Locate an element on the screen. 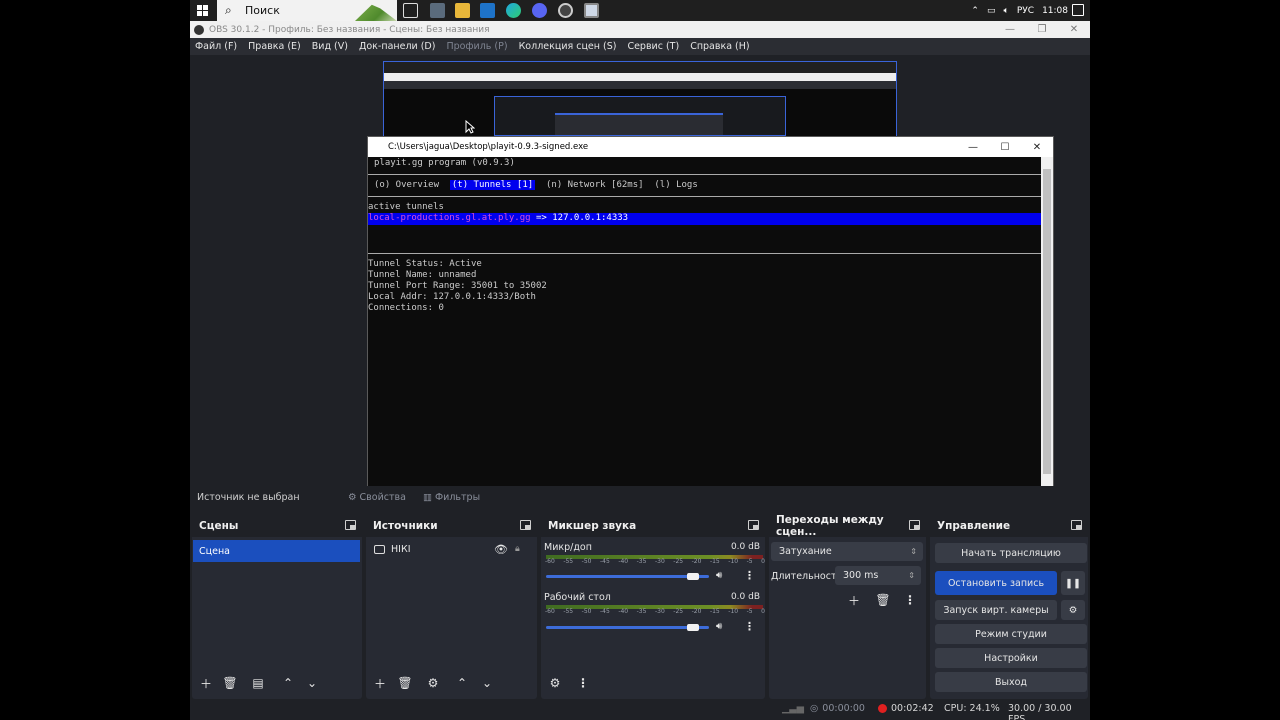  close-icon: ✕ is located at coordinates (1074, 29).